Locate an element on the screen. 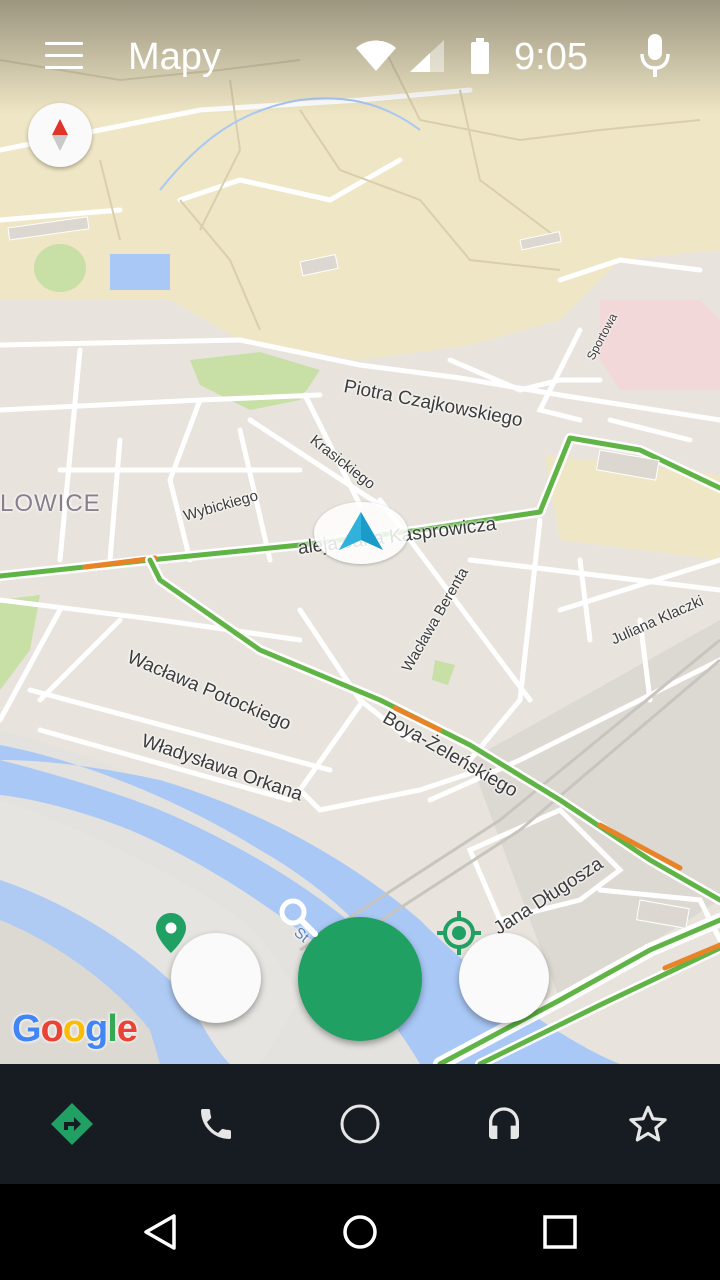 Image resolution: width=720 pixels, height=1280 pixels. navigation-icon is located at coordinates (72, 1124).